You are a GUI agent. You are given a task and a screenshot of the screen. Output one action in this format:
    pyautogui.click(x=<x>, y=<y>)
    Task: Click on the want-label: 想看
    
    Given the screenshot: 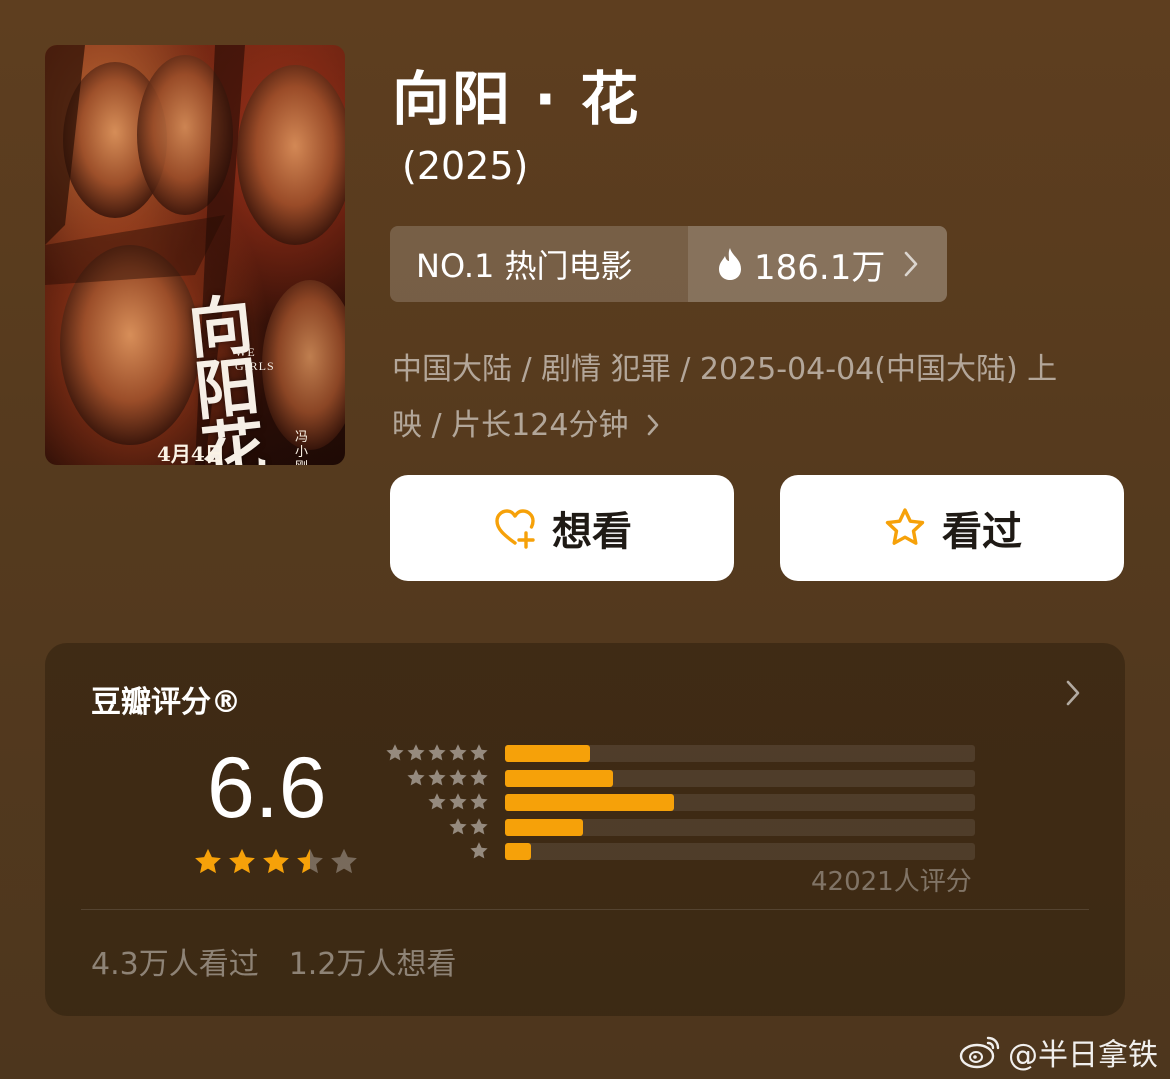 What is the action you would take?
    pyautogui.click(x=592, y=532)
    